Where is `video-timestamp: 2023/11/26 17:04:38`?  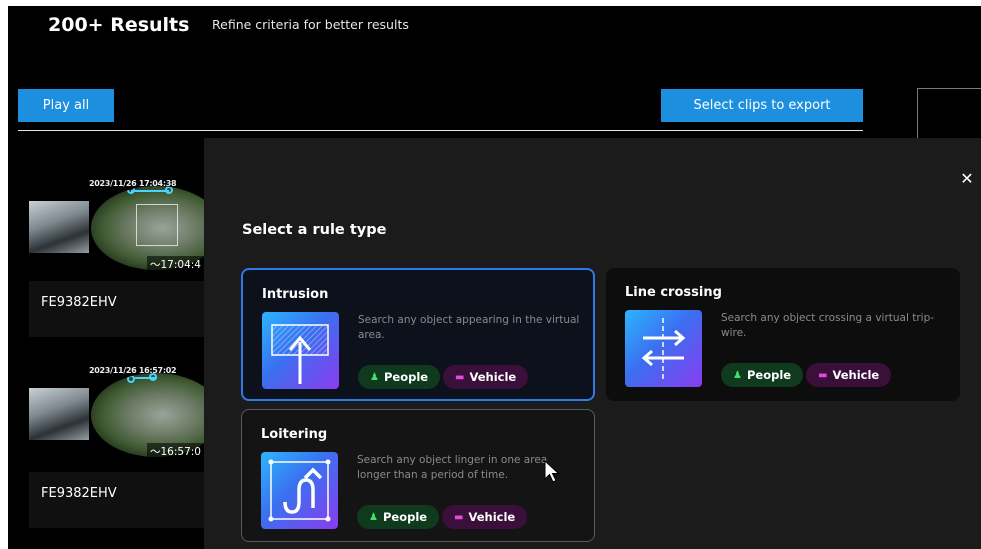 video-timestamp: 2023/11/26 17:04:38 is located at coordinates (133, 183).